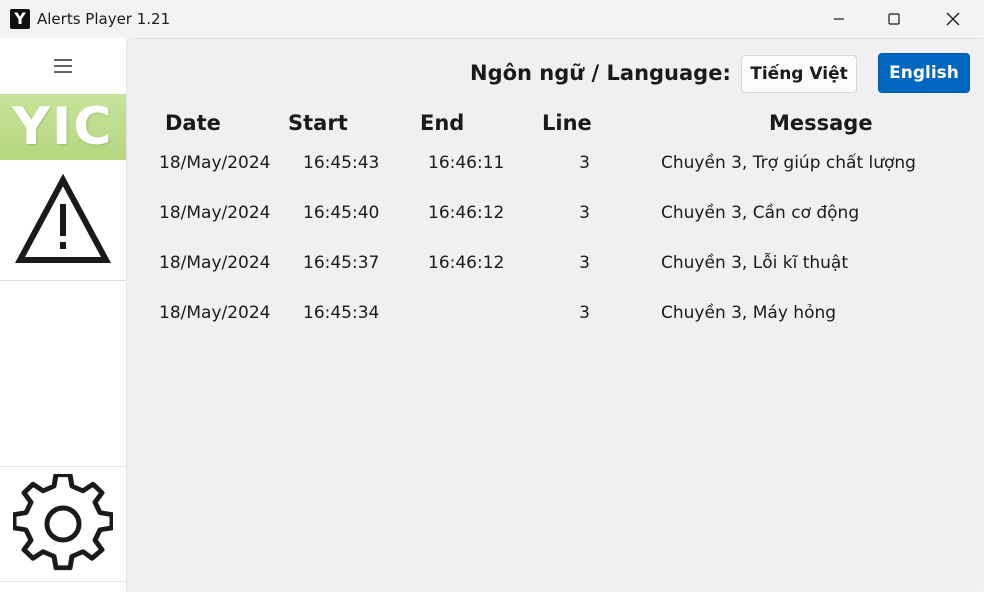 This screenshot has height=592, width=984. Describe the element at coordinates (20, 19) in the screenshot. I see `app-icon: Y` at that location.